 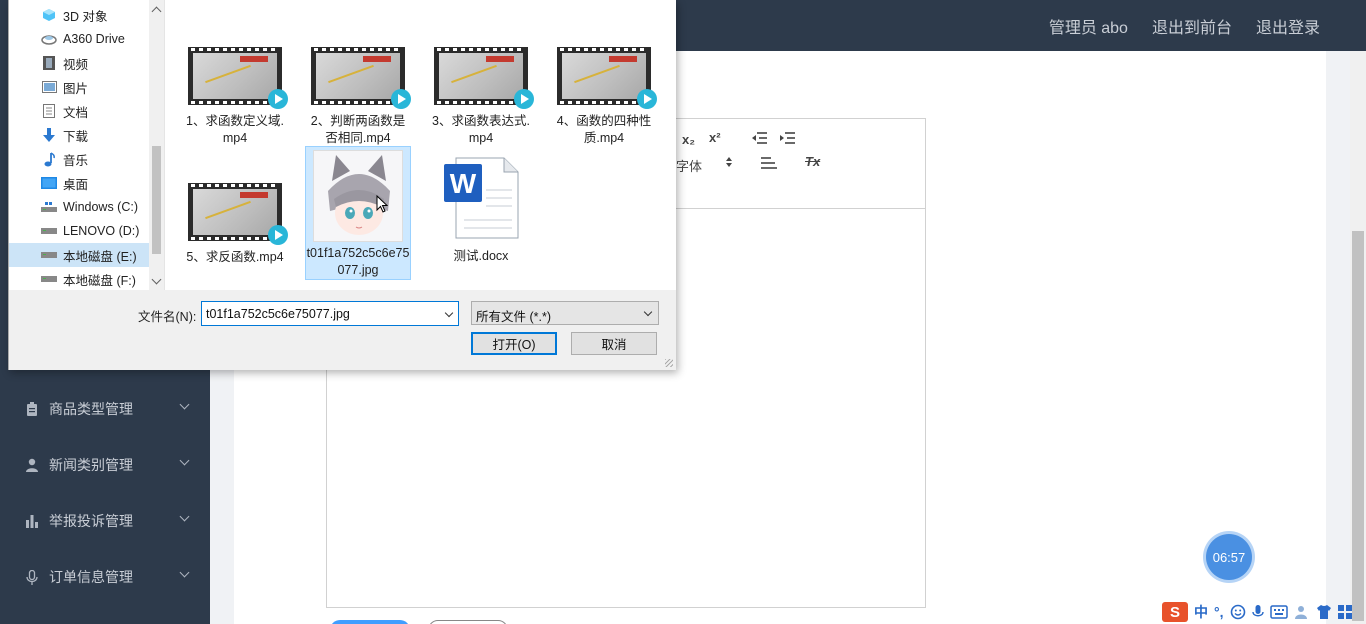 I want to click on sidebar-item-complaints: 举报投诉管理, so click(x=105, y=521).